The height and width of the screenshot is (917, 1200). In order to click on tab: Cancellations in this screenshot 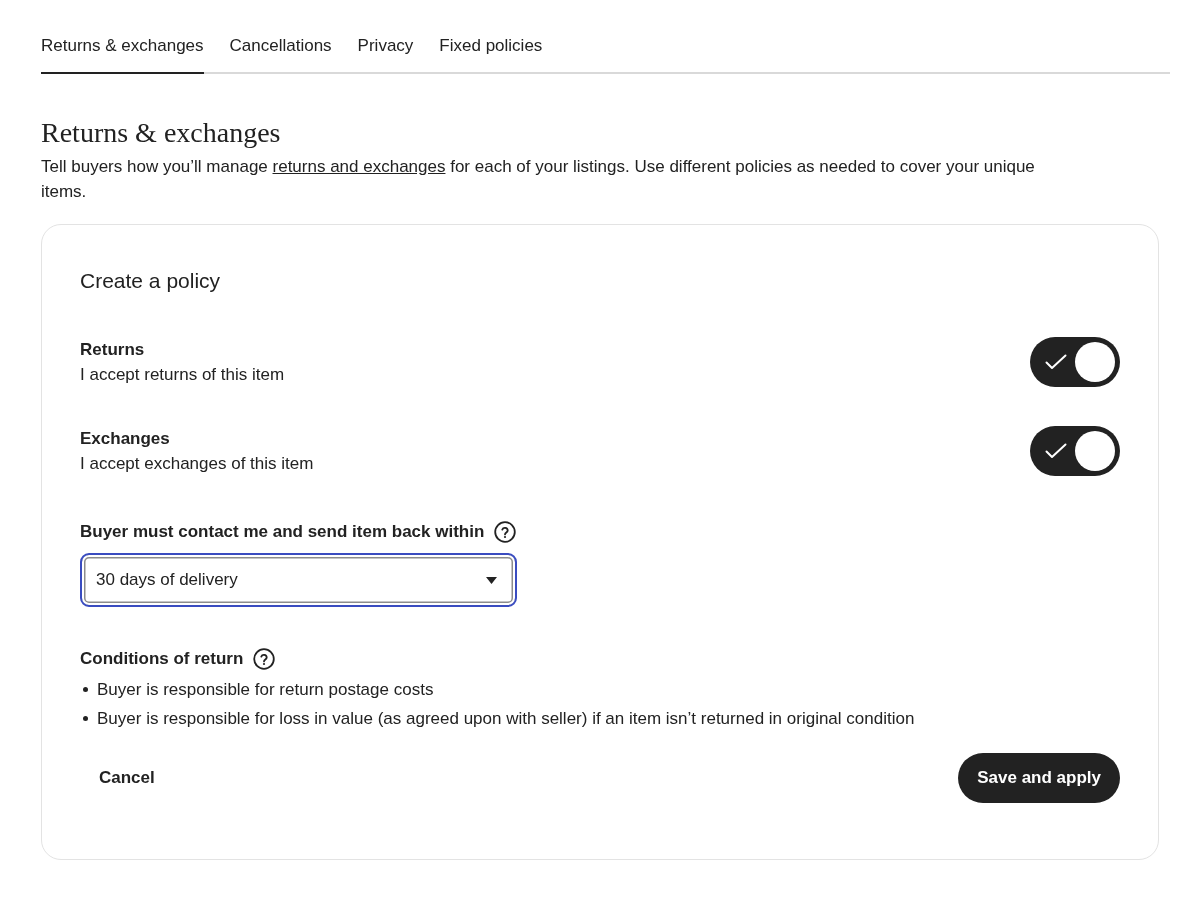, I will do `click(280, 54)`.